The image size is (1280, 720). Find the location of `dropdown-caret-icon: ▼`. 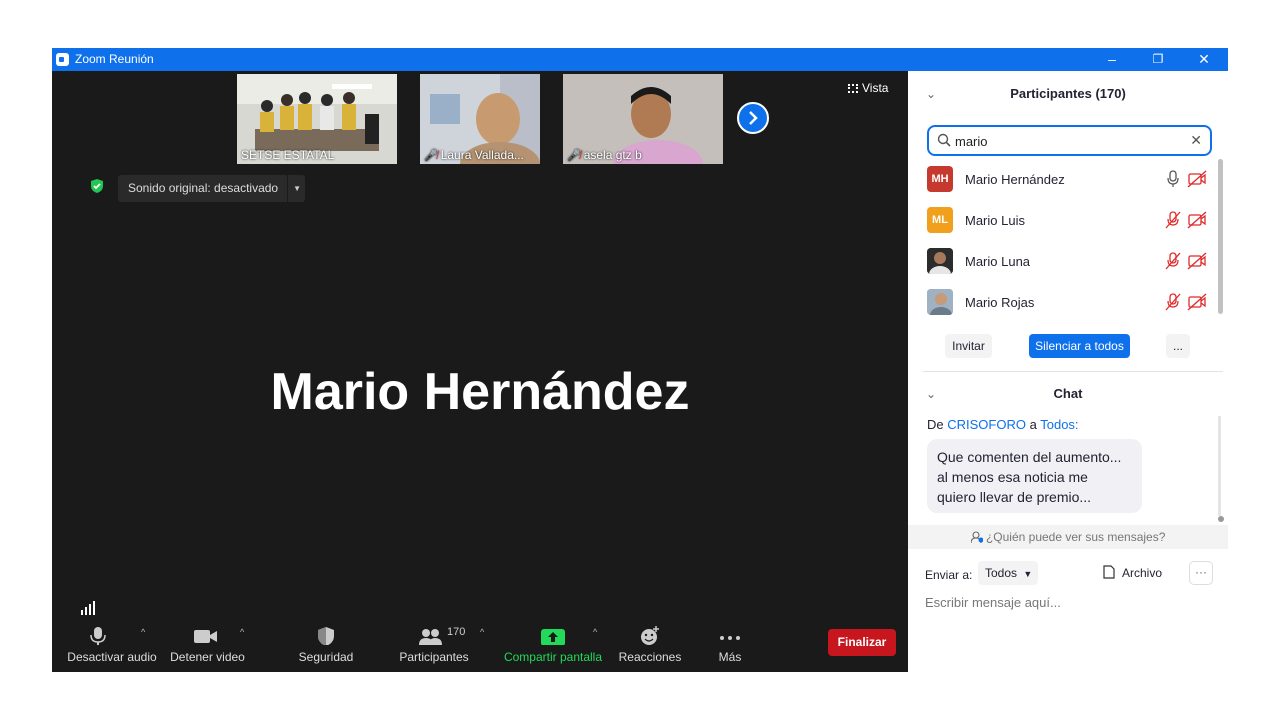

dropdown-caret-icon: ▼ is located at coordinates (297, 188).